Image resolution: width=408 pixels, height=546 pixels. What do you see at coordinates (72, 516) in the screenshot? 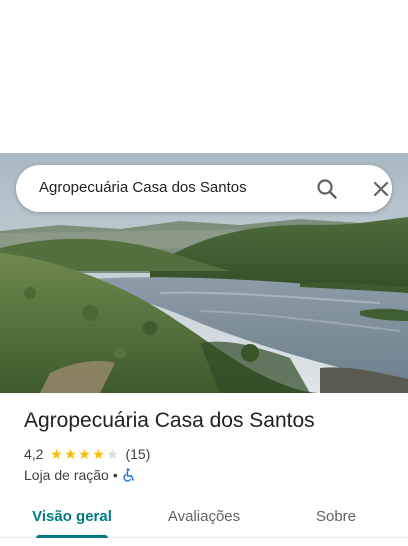
I see `tab-visao-geral: Visão geral` at bounding box center [72, 516].